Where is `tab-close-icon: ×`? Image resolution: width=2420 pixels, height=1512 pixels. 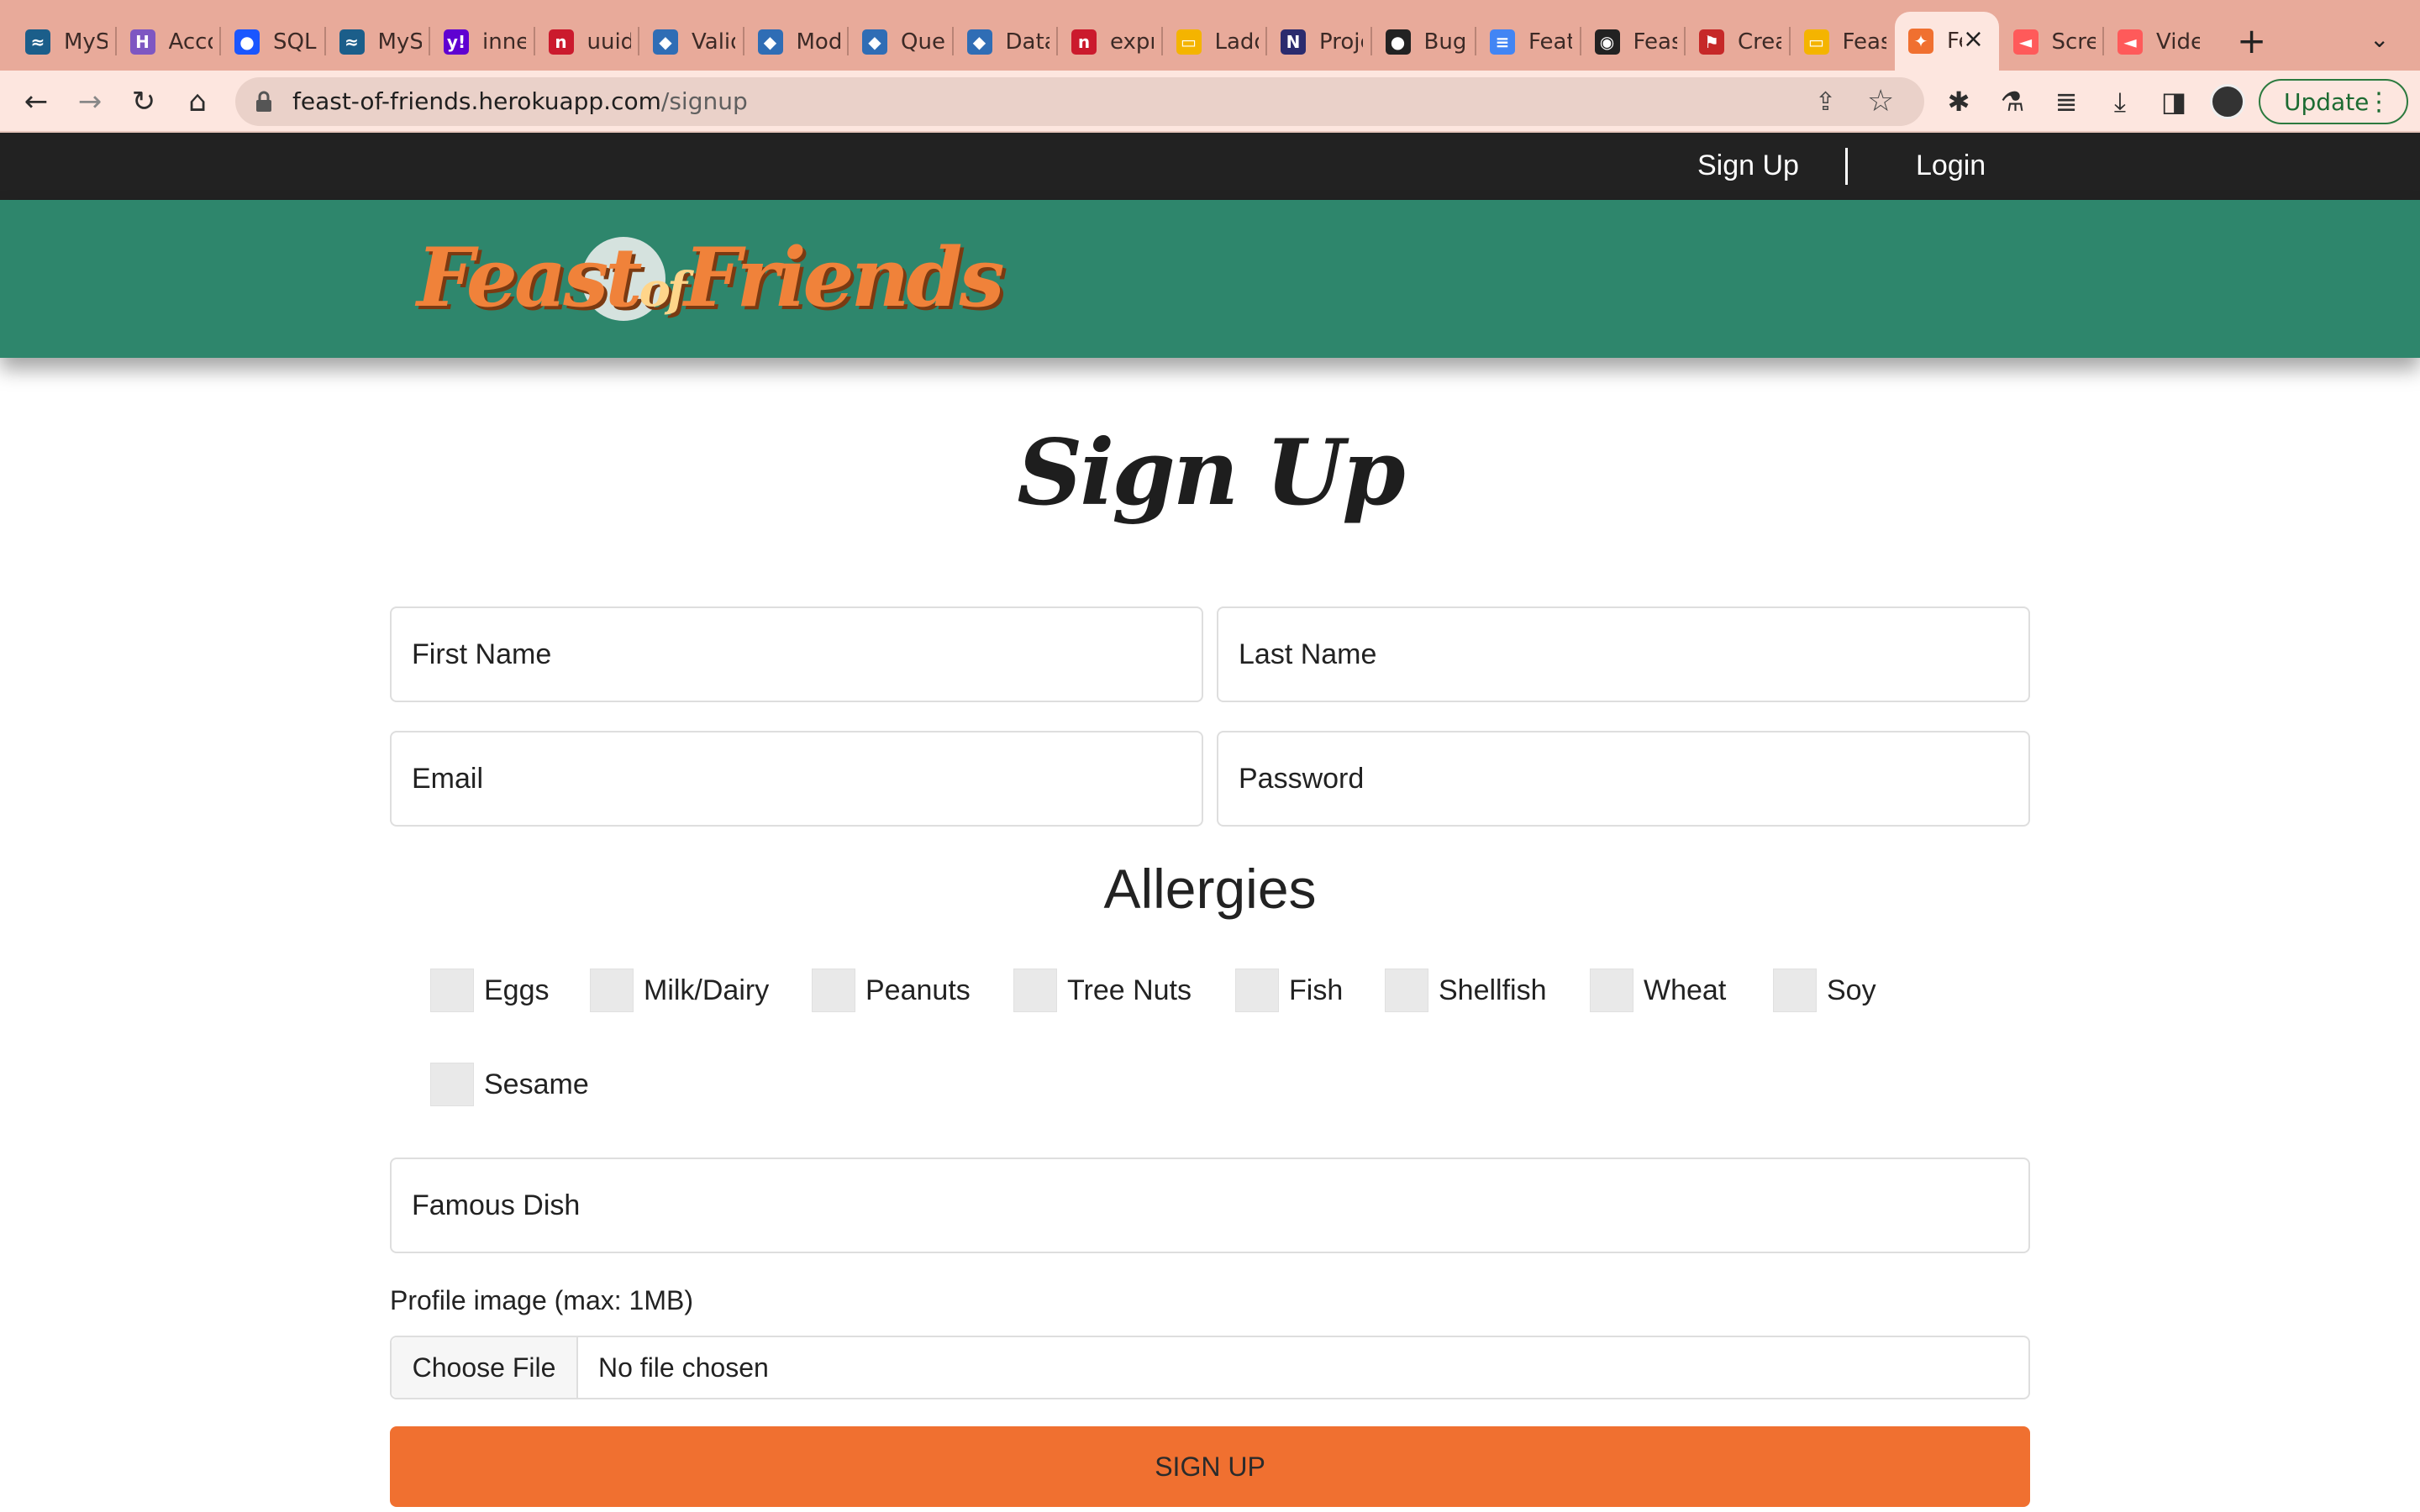
tab-close-icon: × is located at coordinates (1974, 39).